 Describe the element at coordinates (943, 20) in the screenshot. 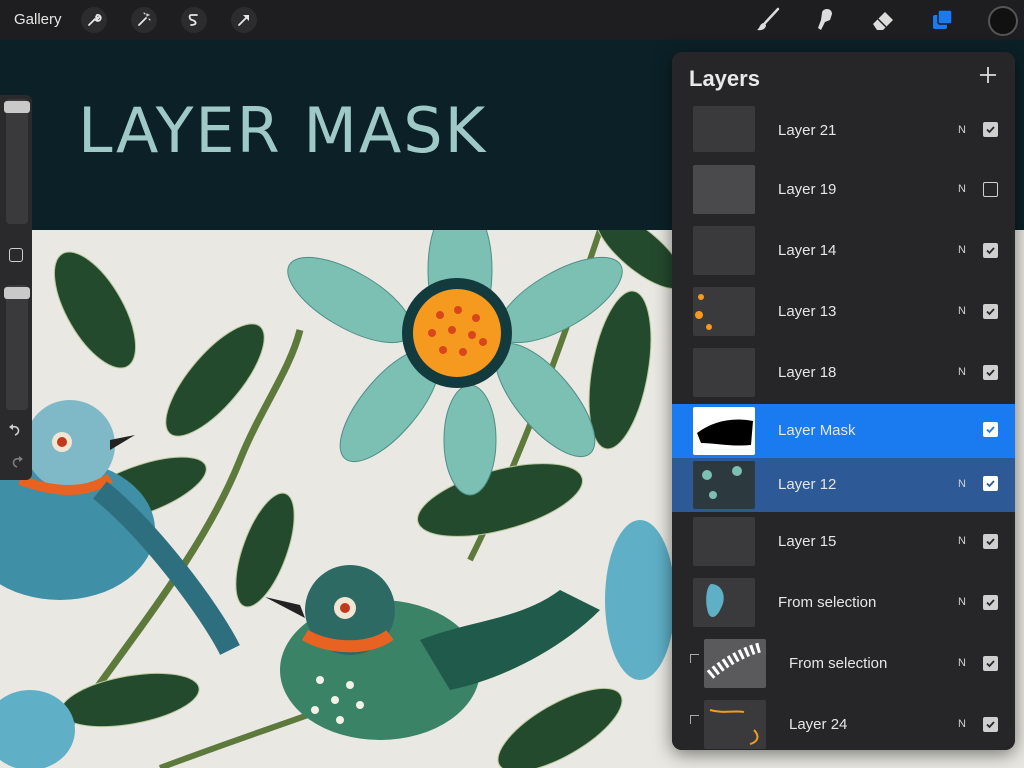

I see `layers-icon` at that location.